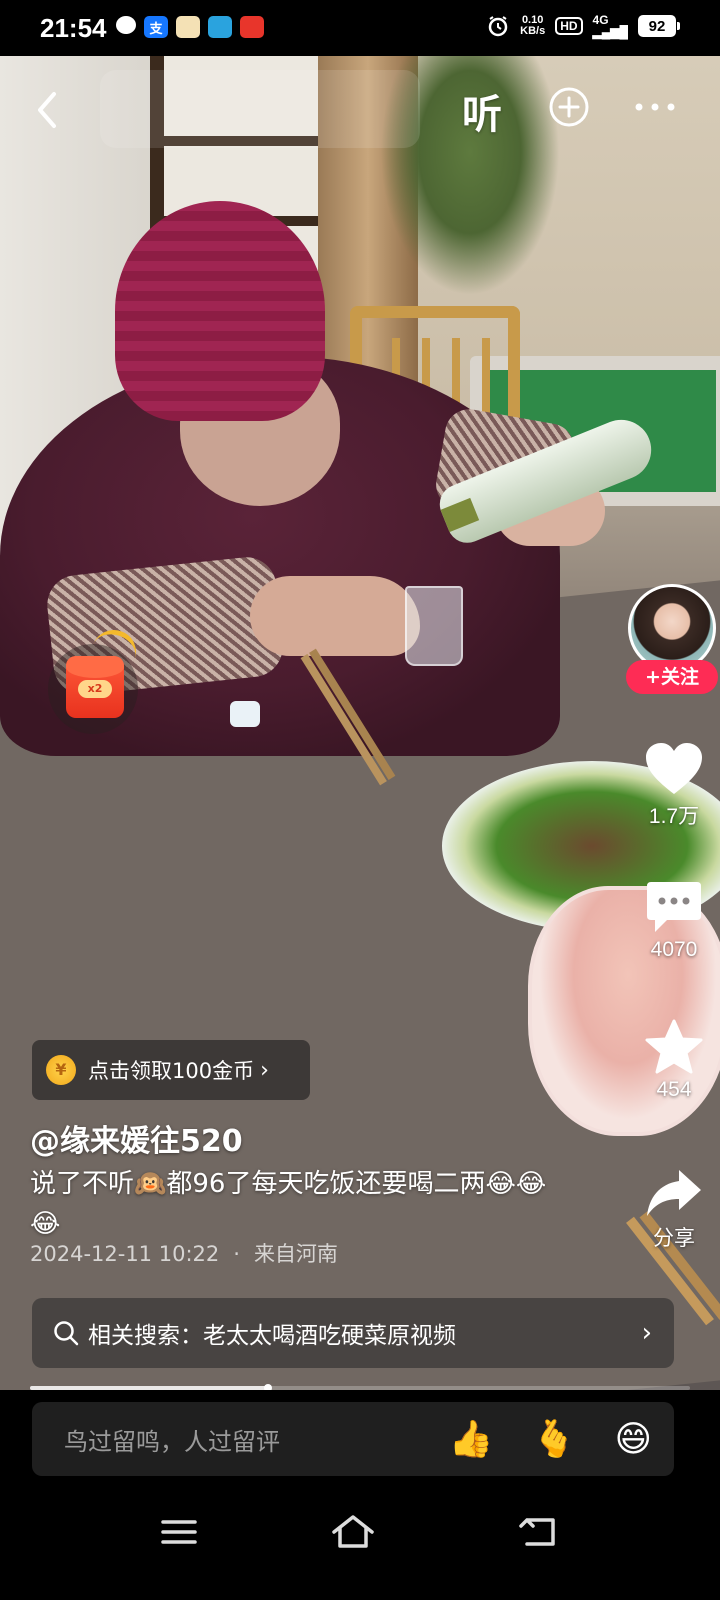  Describe the element at coordinates (540, 1532) in the screenshot. I see `back-icon` at that location.